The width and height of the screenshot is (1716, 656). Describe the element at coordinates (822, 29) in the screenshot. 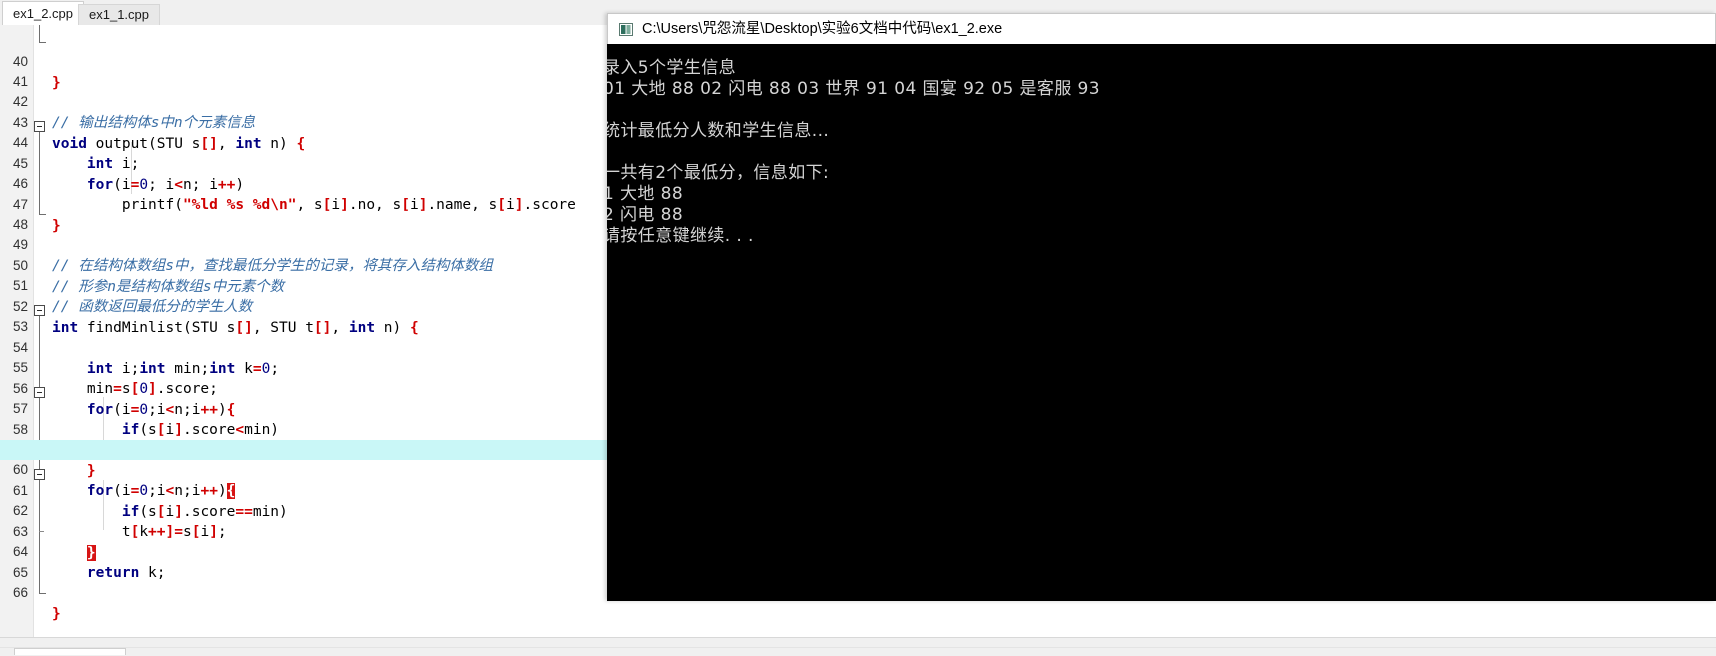

I see `console-title-text: C:\Users\咒怨流星\Desktop\实验6文档中代码\ex1_2.exe` at that location.